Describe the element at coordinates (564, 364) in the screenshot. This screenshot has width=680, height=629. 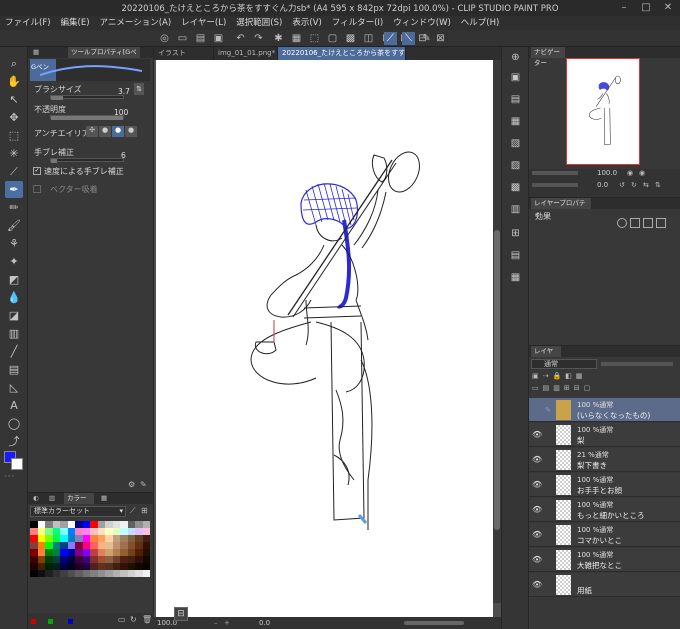
I see `blend-mode-select: 通常` at that location.